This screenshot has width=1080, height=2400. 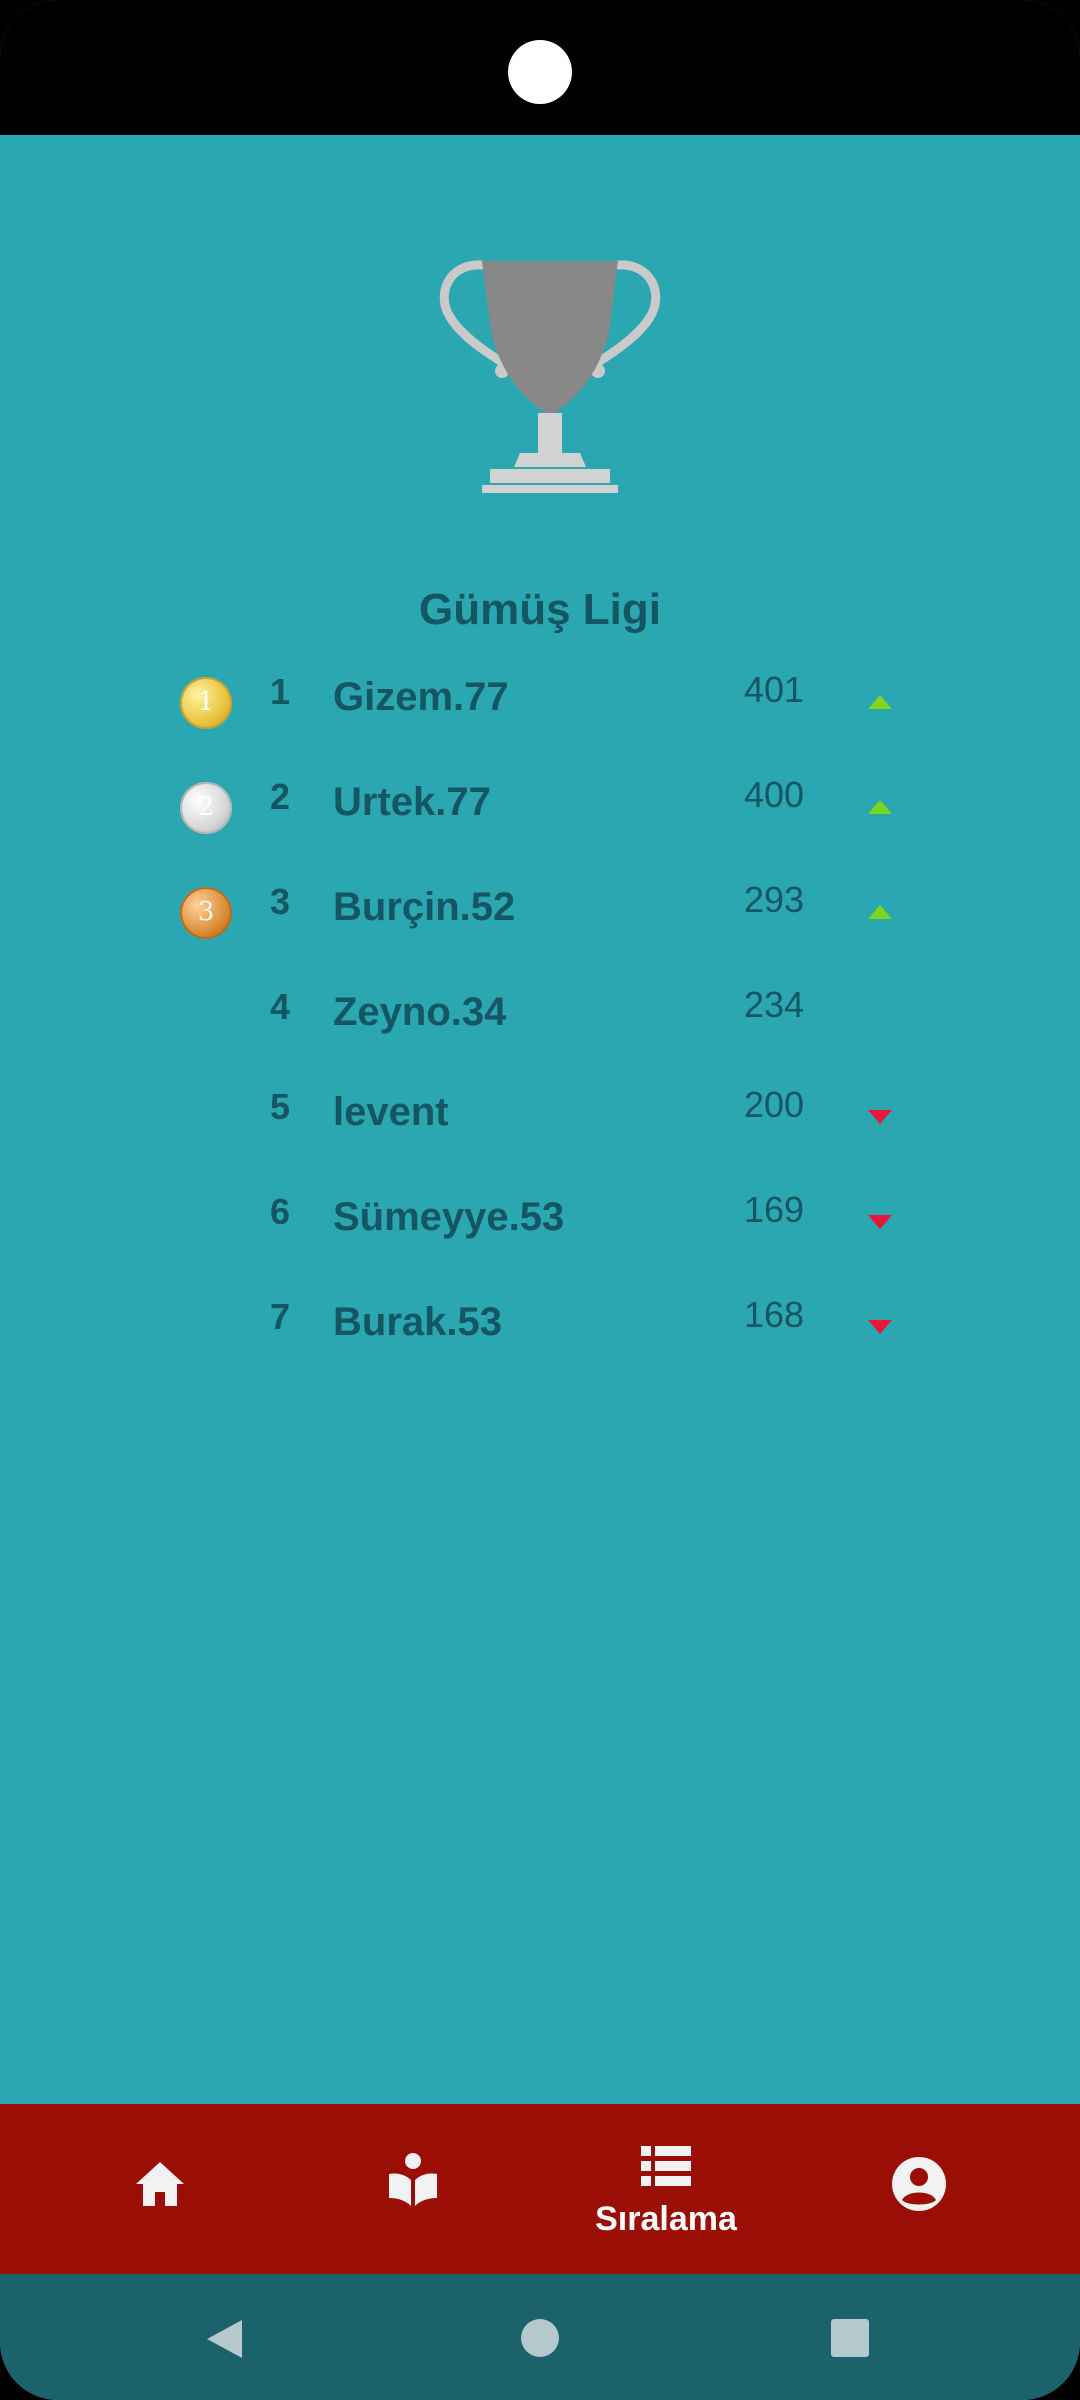 What do you see at coordinates (550, 376) in the screenshot?
I see `trophy-icon` at bounding box center [550, 376].